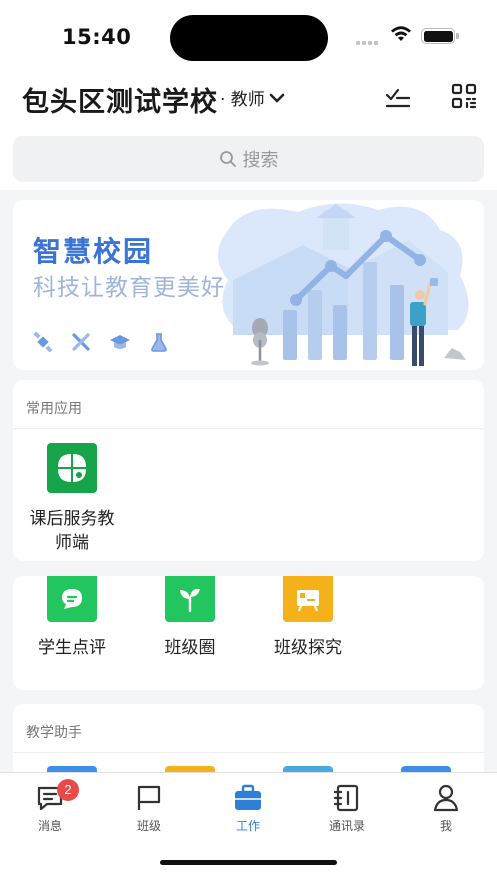 Image resolution: width=497 pixels, height=883 pixels. Describe the element at coordinates (43, 342) in the screenshot. I see `satellite-icon` at that location.